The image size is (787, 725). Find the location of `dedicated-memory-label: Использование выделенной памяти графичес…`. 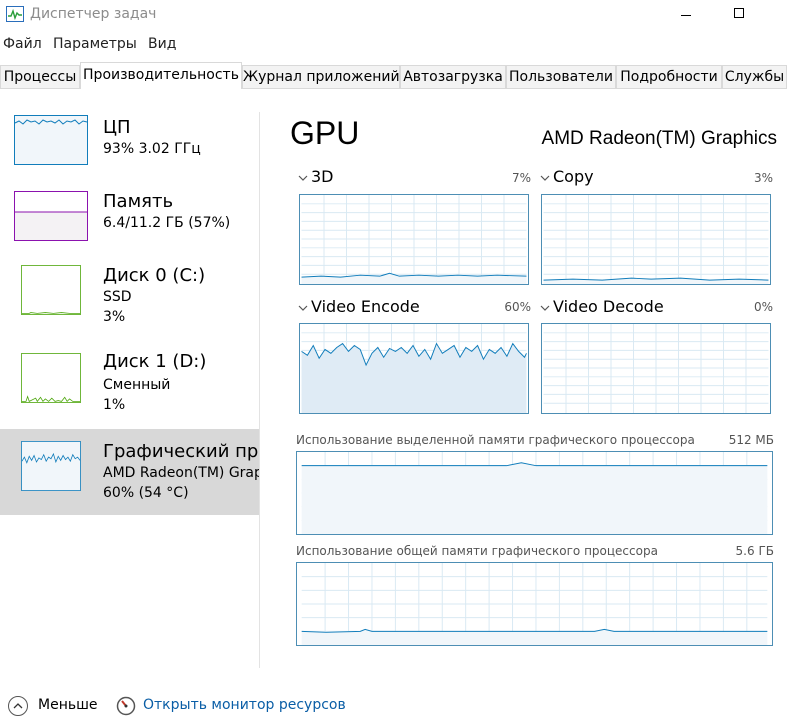

dedicated-memory-label: Использование выделенной памяти графичес… is located at coordinates (495, 440).